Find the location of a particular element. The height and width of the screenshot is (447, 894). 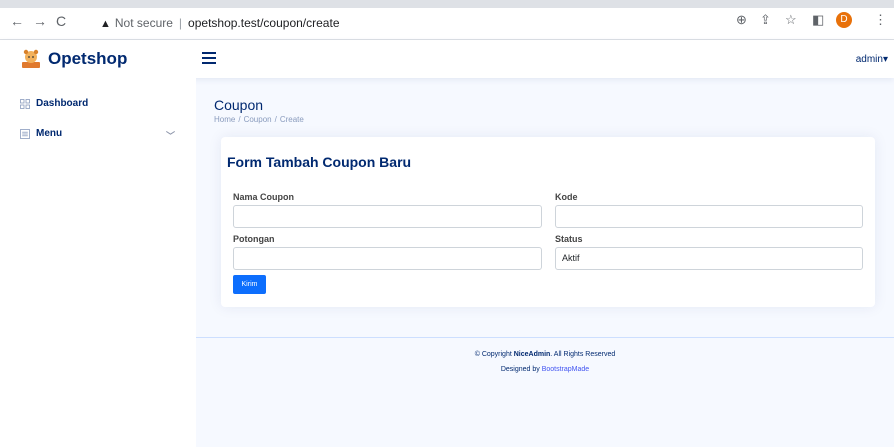

browser-tabstrip is located at coordinates (447, 4).